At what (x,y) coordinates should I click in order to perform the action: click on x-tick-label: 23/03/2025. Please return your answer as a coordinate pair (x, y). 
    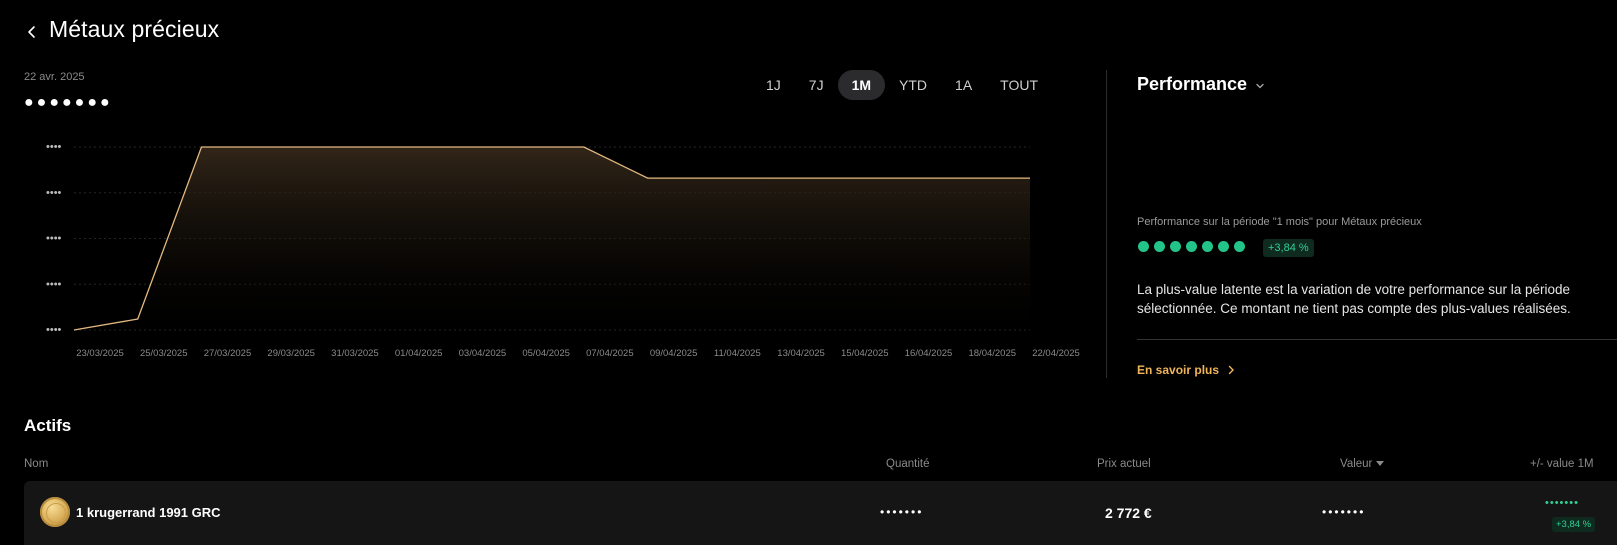
    Looking at the image, I should click on (100, 353).